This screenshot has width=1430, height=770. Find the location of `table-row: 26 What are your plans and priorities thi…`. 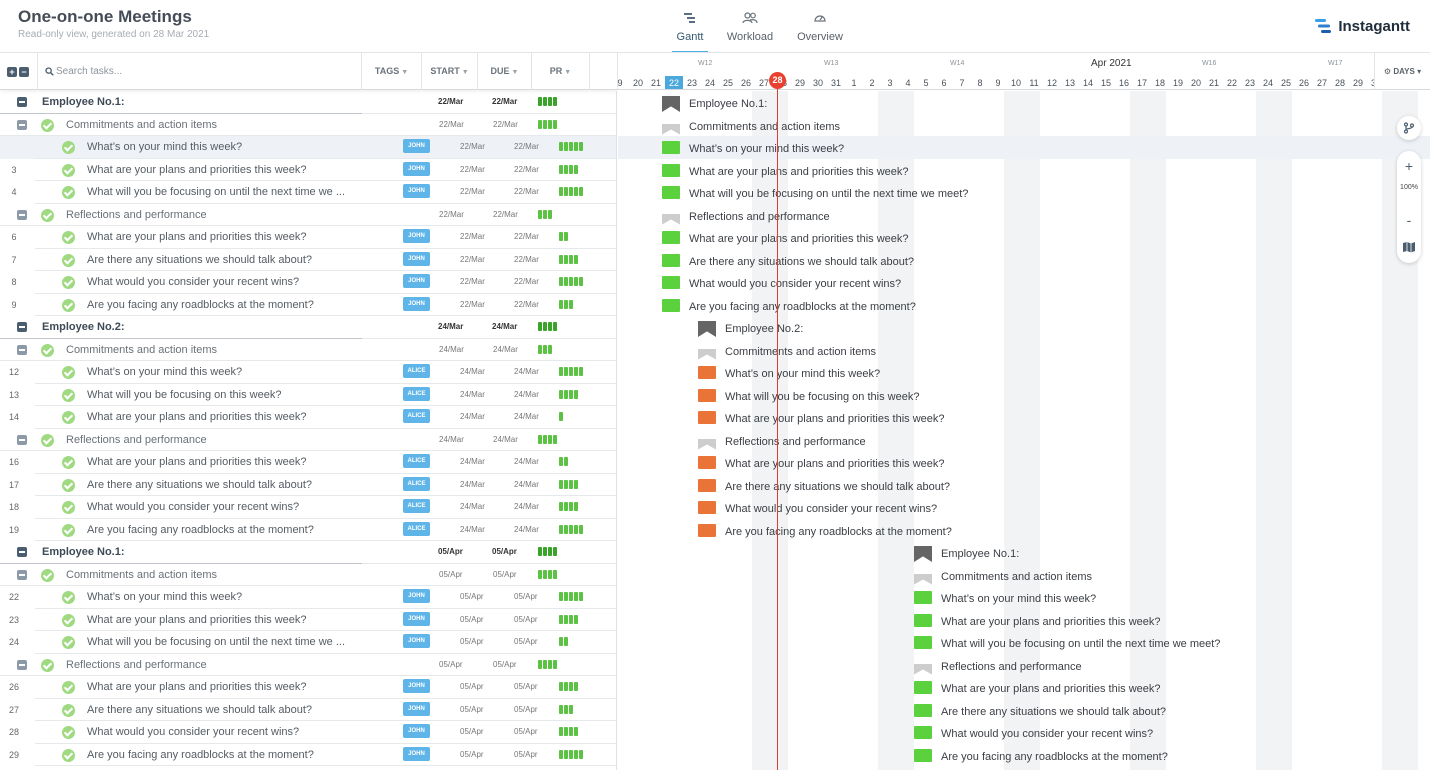

table-row: 26 What are your plans and priorities thi… is located at coordinates (308, 687).